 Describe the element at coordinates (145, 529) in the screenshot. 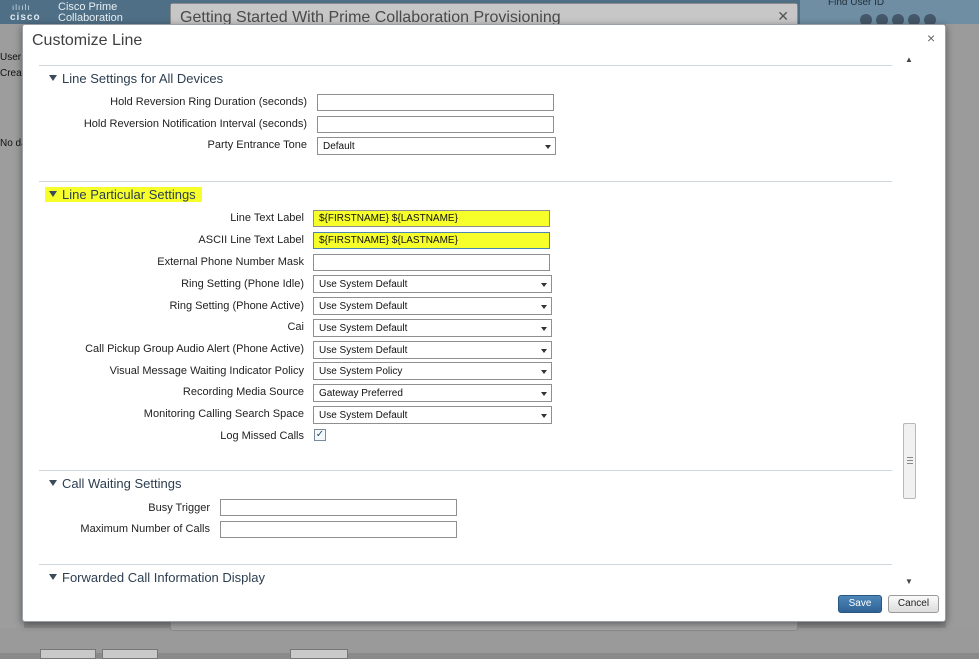

I see `max-calls-label: Maximum Number of Calls` at that location.